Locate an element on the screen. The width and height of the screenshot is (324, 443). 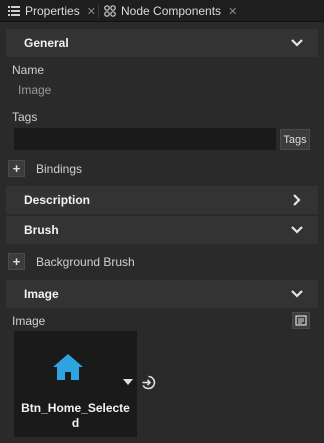
section-brush-title: Brush is located at coordinates (41, 230).